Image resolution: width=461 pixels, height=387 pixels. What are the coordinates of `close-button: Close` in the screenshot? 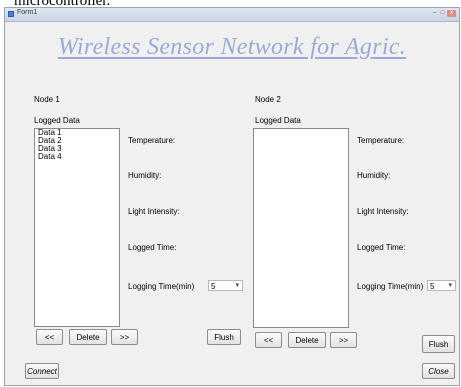 It's located at (438, 371).